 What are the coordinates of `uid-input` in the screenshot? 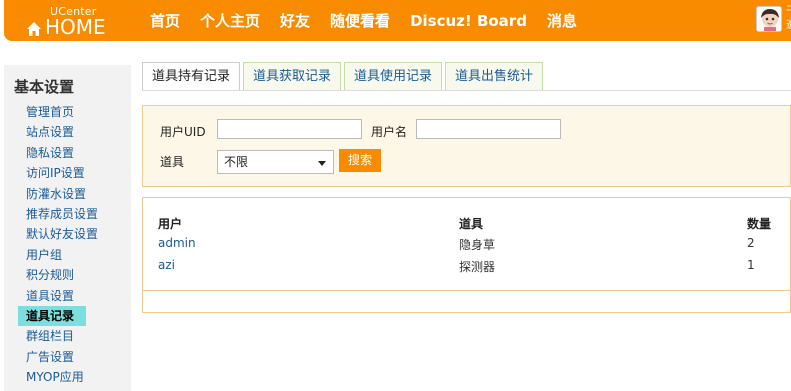 It's located at (289, 129).